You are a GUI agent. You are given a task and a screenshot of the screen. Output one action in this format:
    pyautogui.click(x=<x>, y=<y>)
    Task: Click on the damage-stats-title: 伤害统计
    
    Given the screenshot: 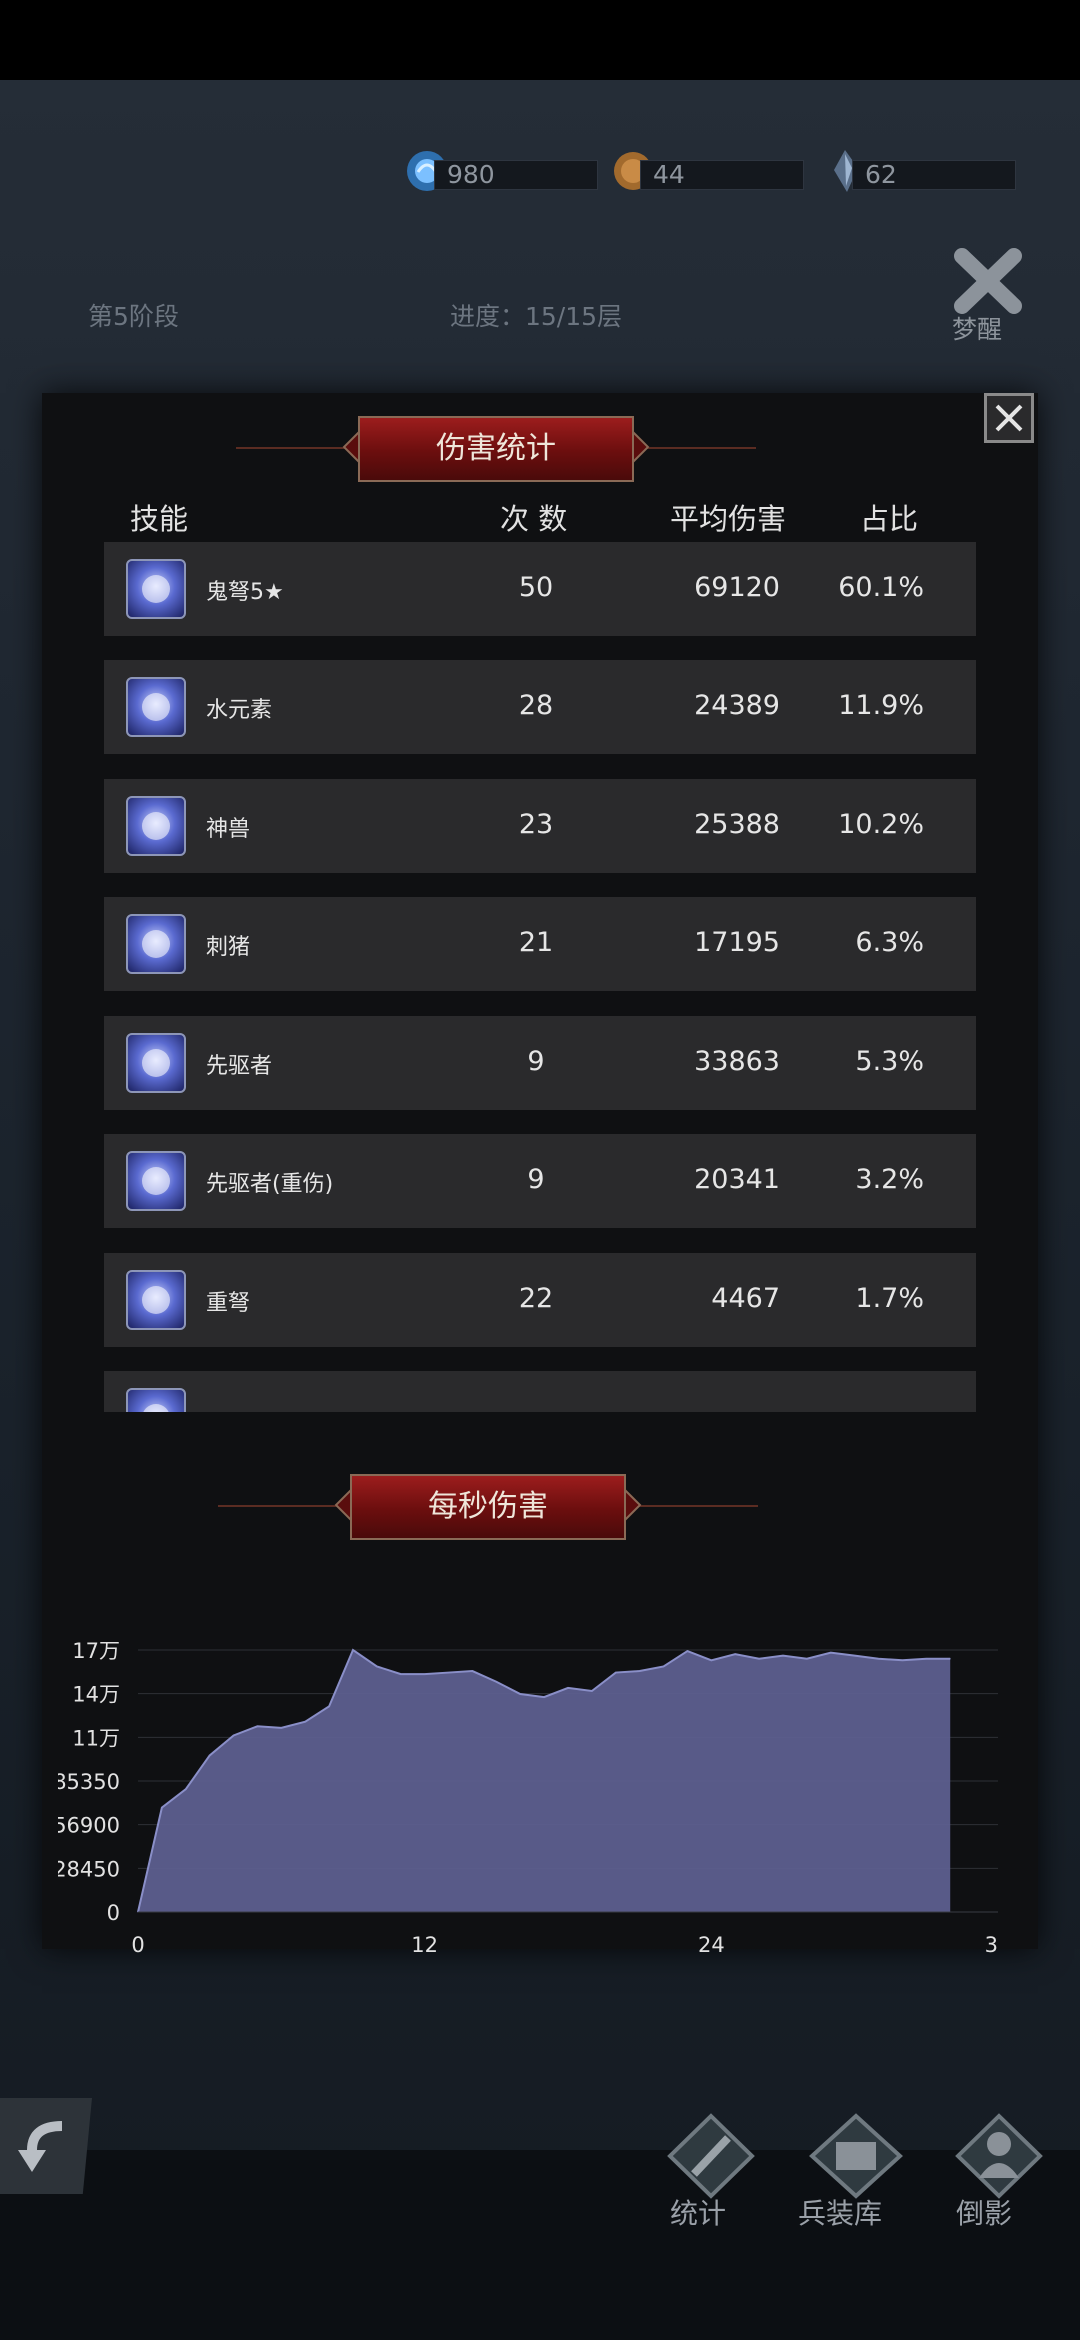 What is the action you would take?
    pyautogui.click(x=496, y=449)
    